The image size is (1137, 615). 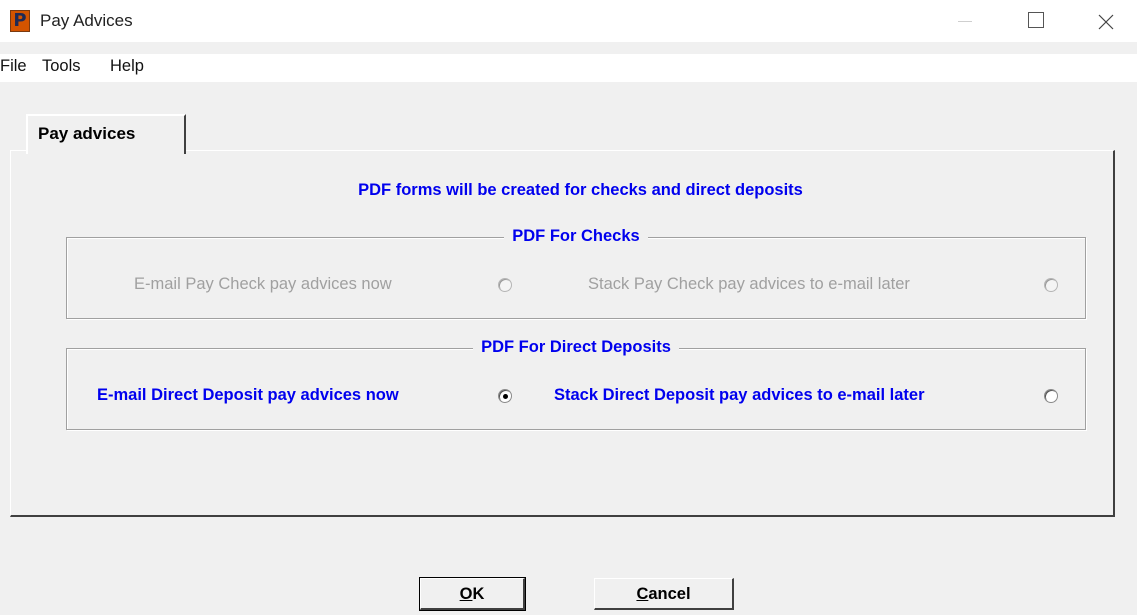 I want to click on tab-label: Pay advices, so click(x=87, y=133).